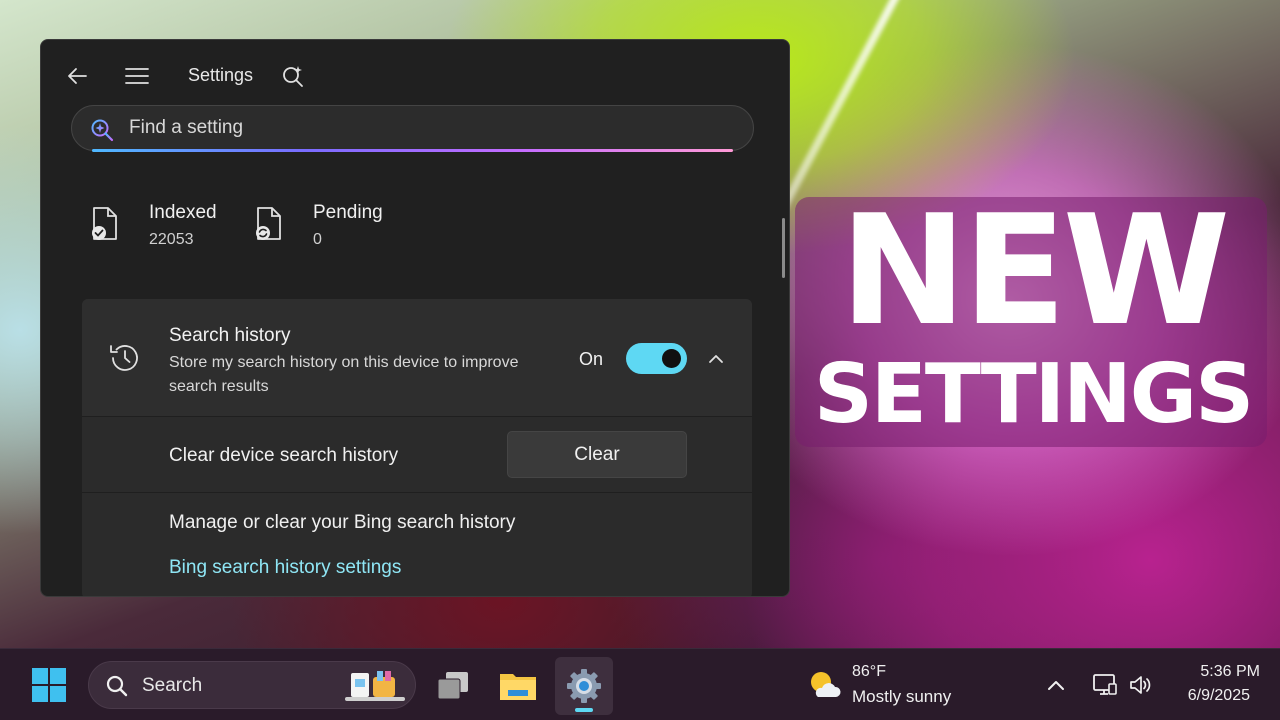 The width and height of the screenshot is (1280, 720). Describe the element at coordinates (230, 335) in the screenshot. I see `search-history-title: Search history` at that location.